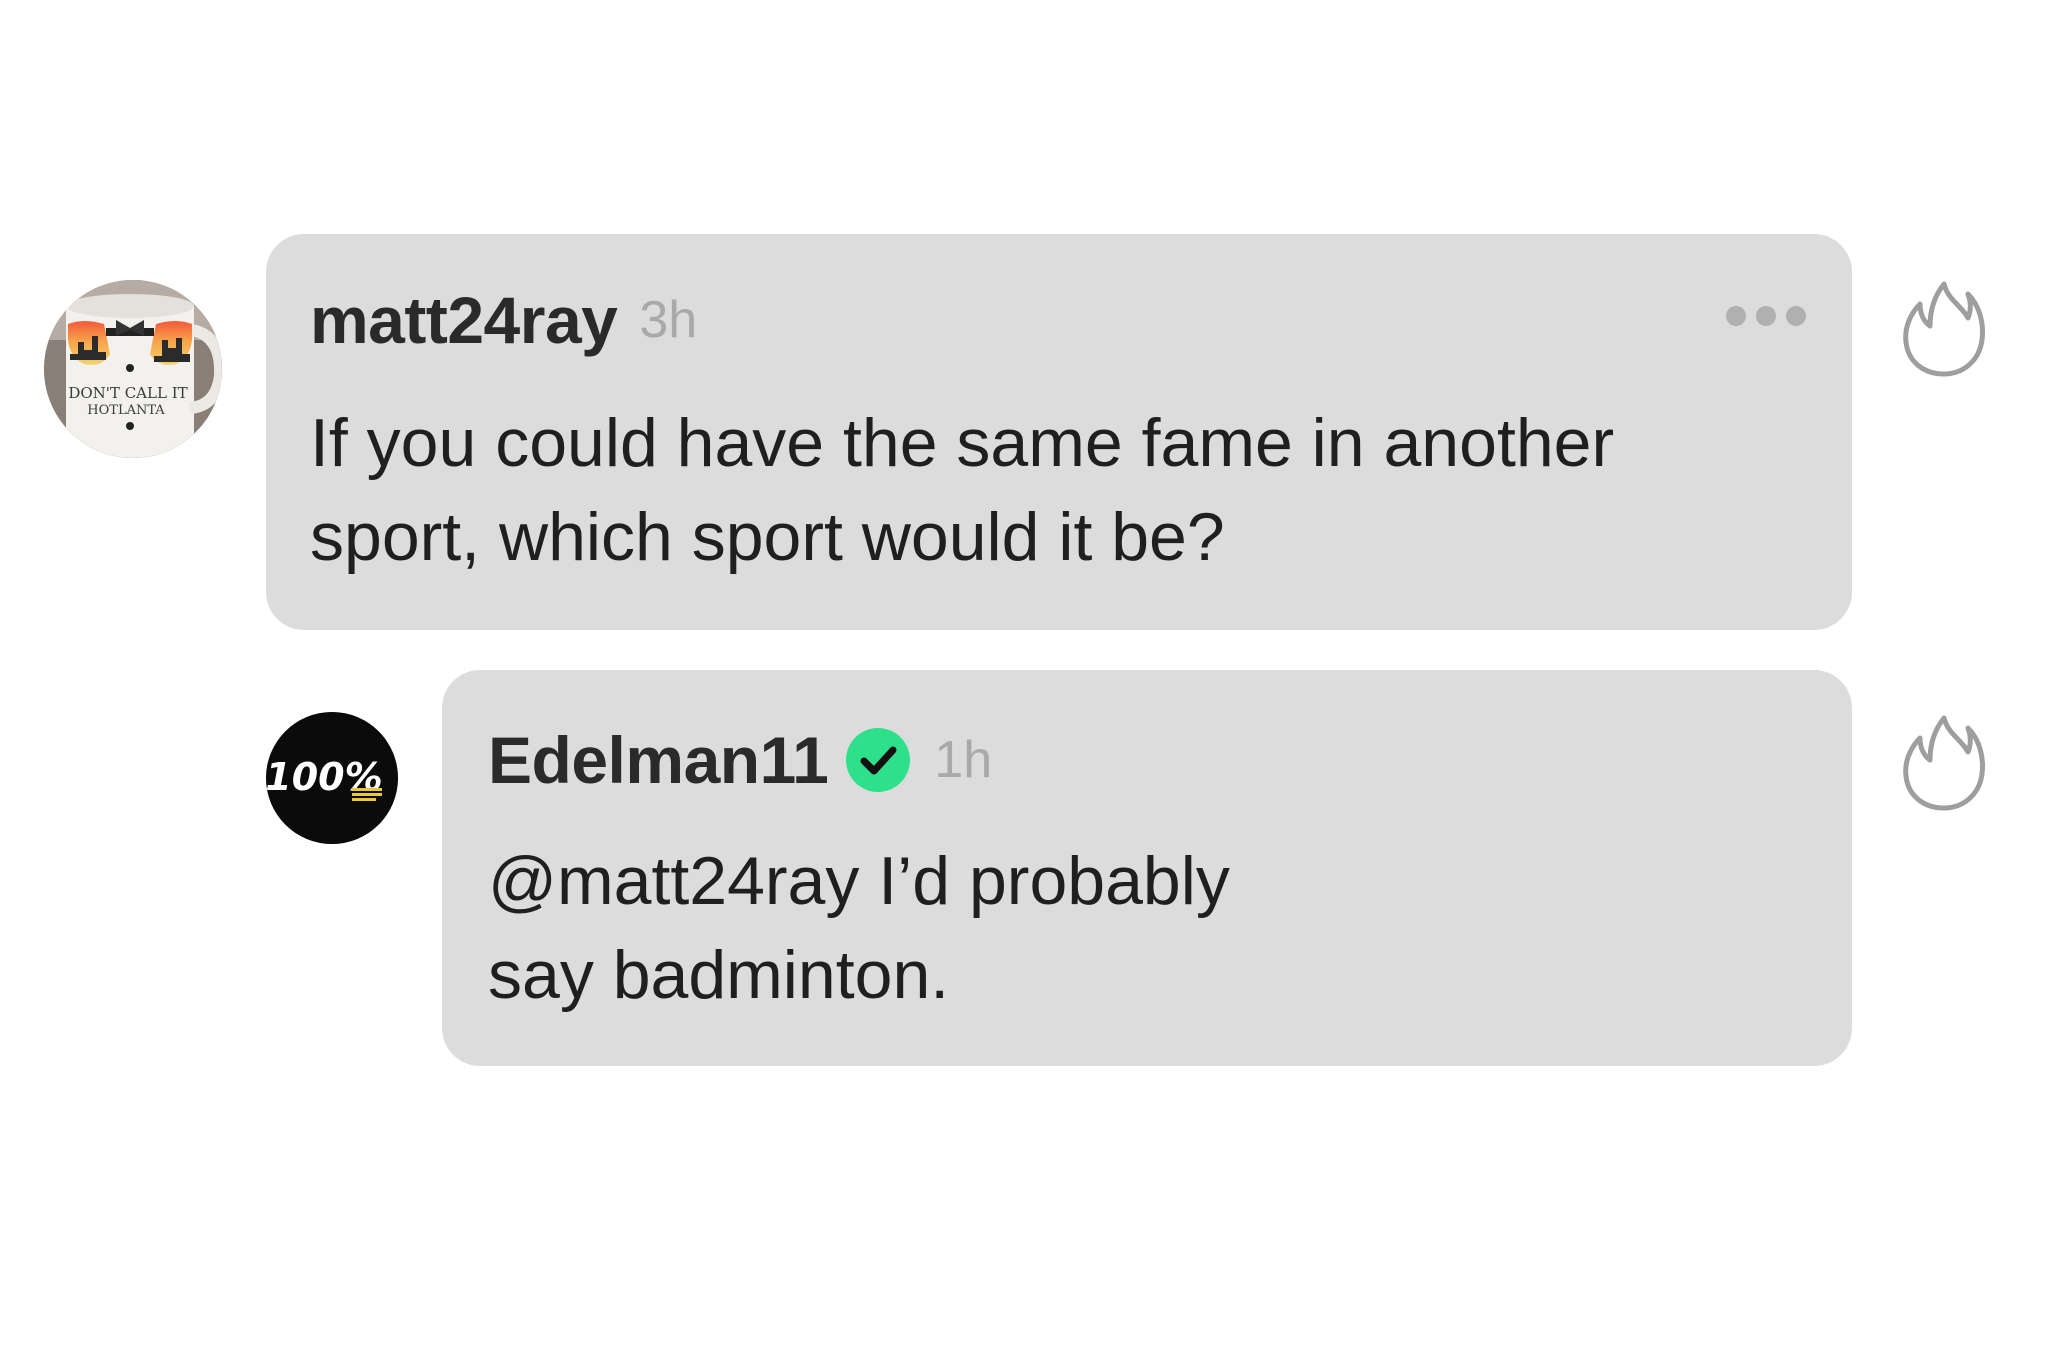  I want to click on comment-timestamp: 1h, so click(963, 760).